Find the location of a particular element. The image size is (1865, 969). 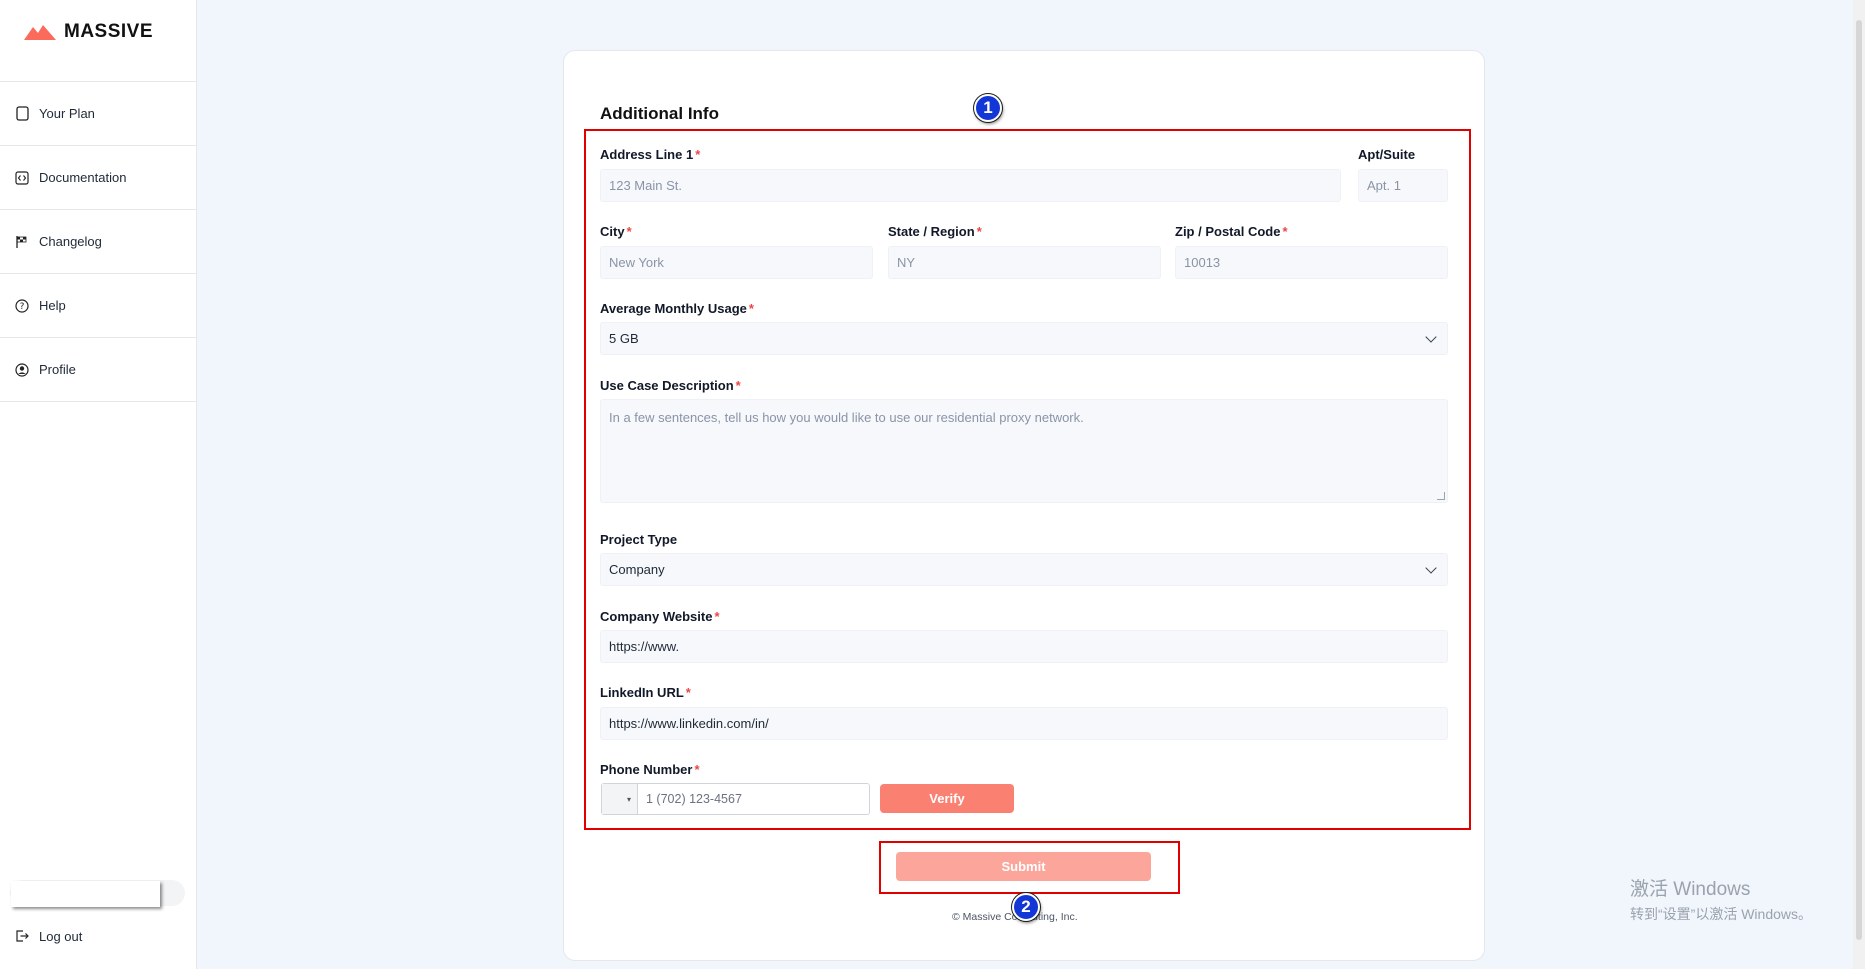

scrollbar-thumb is located at coordinates (1859, 480).